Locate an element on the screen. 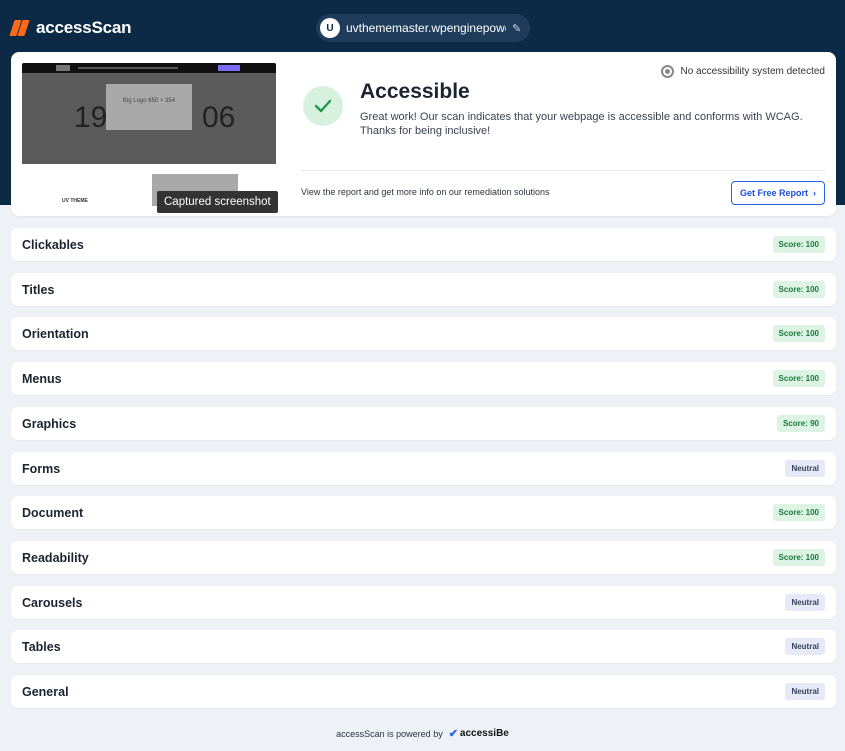 The width and height of the screenshot is (845, 751). category-name: Document is located at coordinates (53, 512).